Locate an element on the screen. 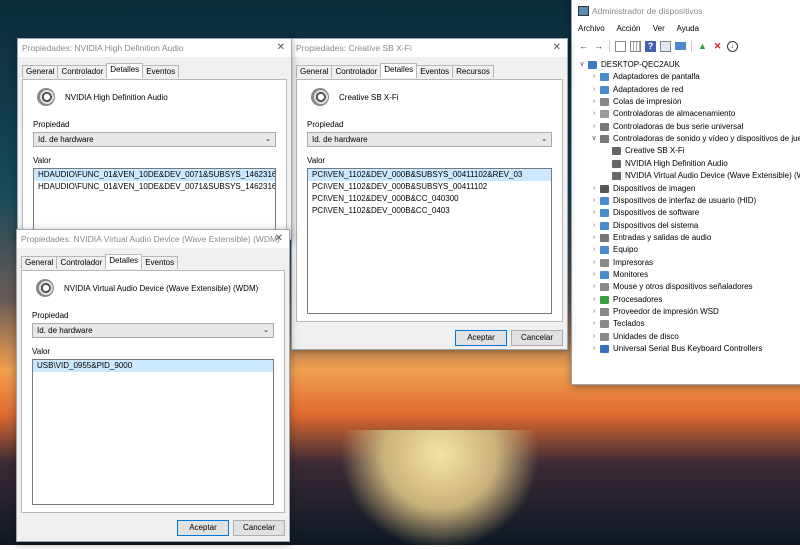 This screenshot has height=550, width=800. tree-category-item: › Proveedor de impresión WSD is located at coordinates (654, 312).